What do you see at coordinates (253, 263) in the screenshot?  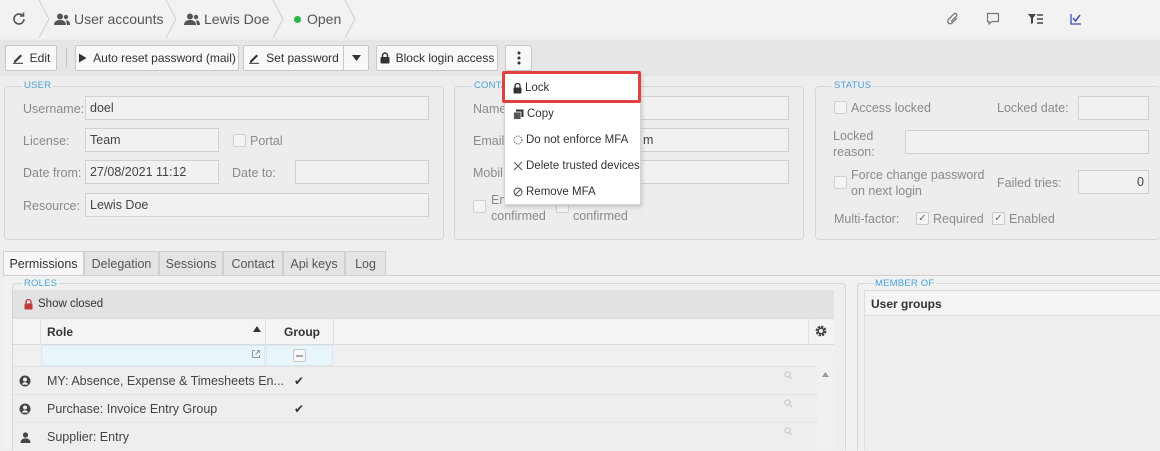 I see `tab-contact: Contact` at bounding box center [253, 263].